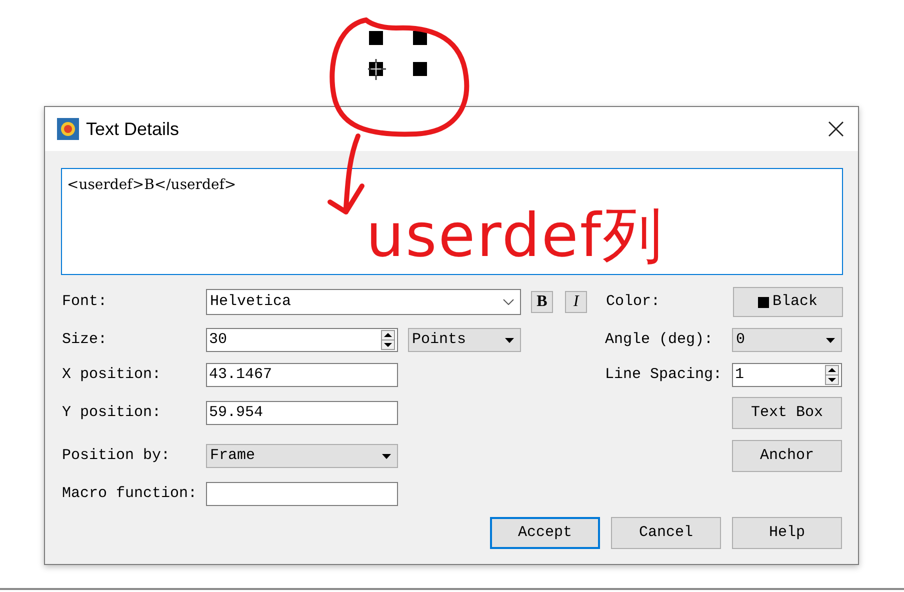  Describe the element at coordinates (464, 340) in the screenshot. I see `dropdown: Points` at that location.